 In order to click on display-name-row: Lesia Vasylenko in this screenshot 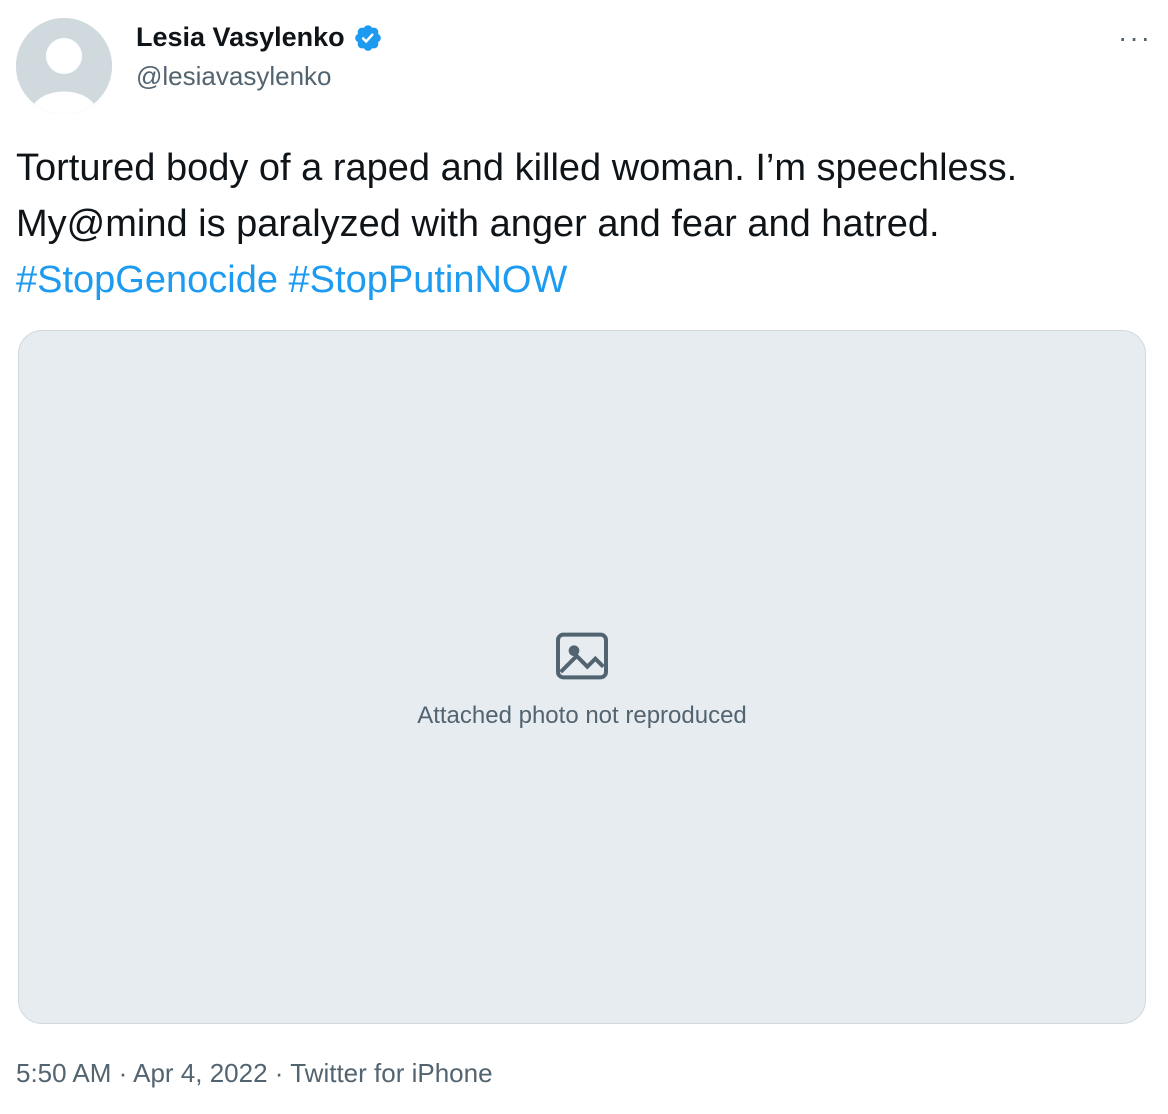, I will do `click(259, 37)`.